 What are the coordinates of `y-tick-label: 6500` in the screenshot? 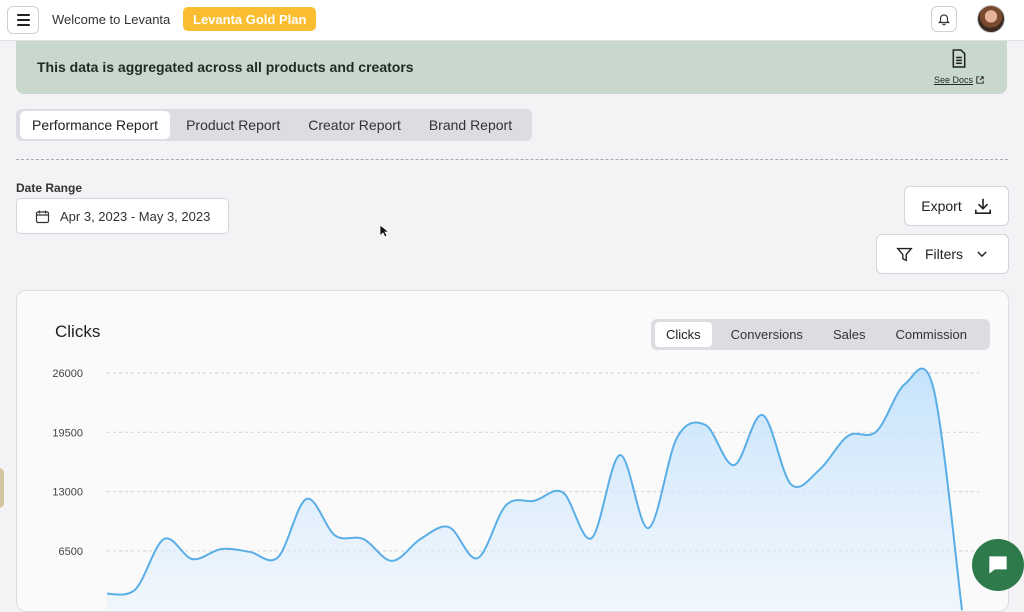 It's located at (71, 552).